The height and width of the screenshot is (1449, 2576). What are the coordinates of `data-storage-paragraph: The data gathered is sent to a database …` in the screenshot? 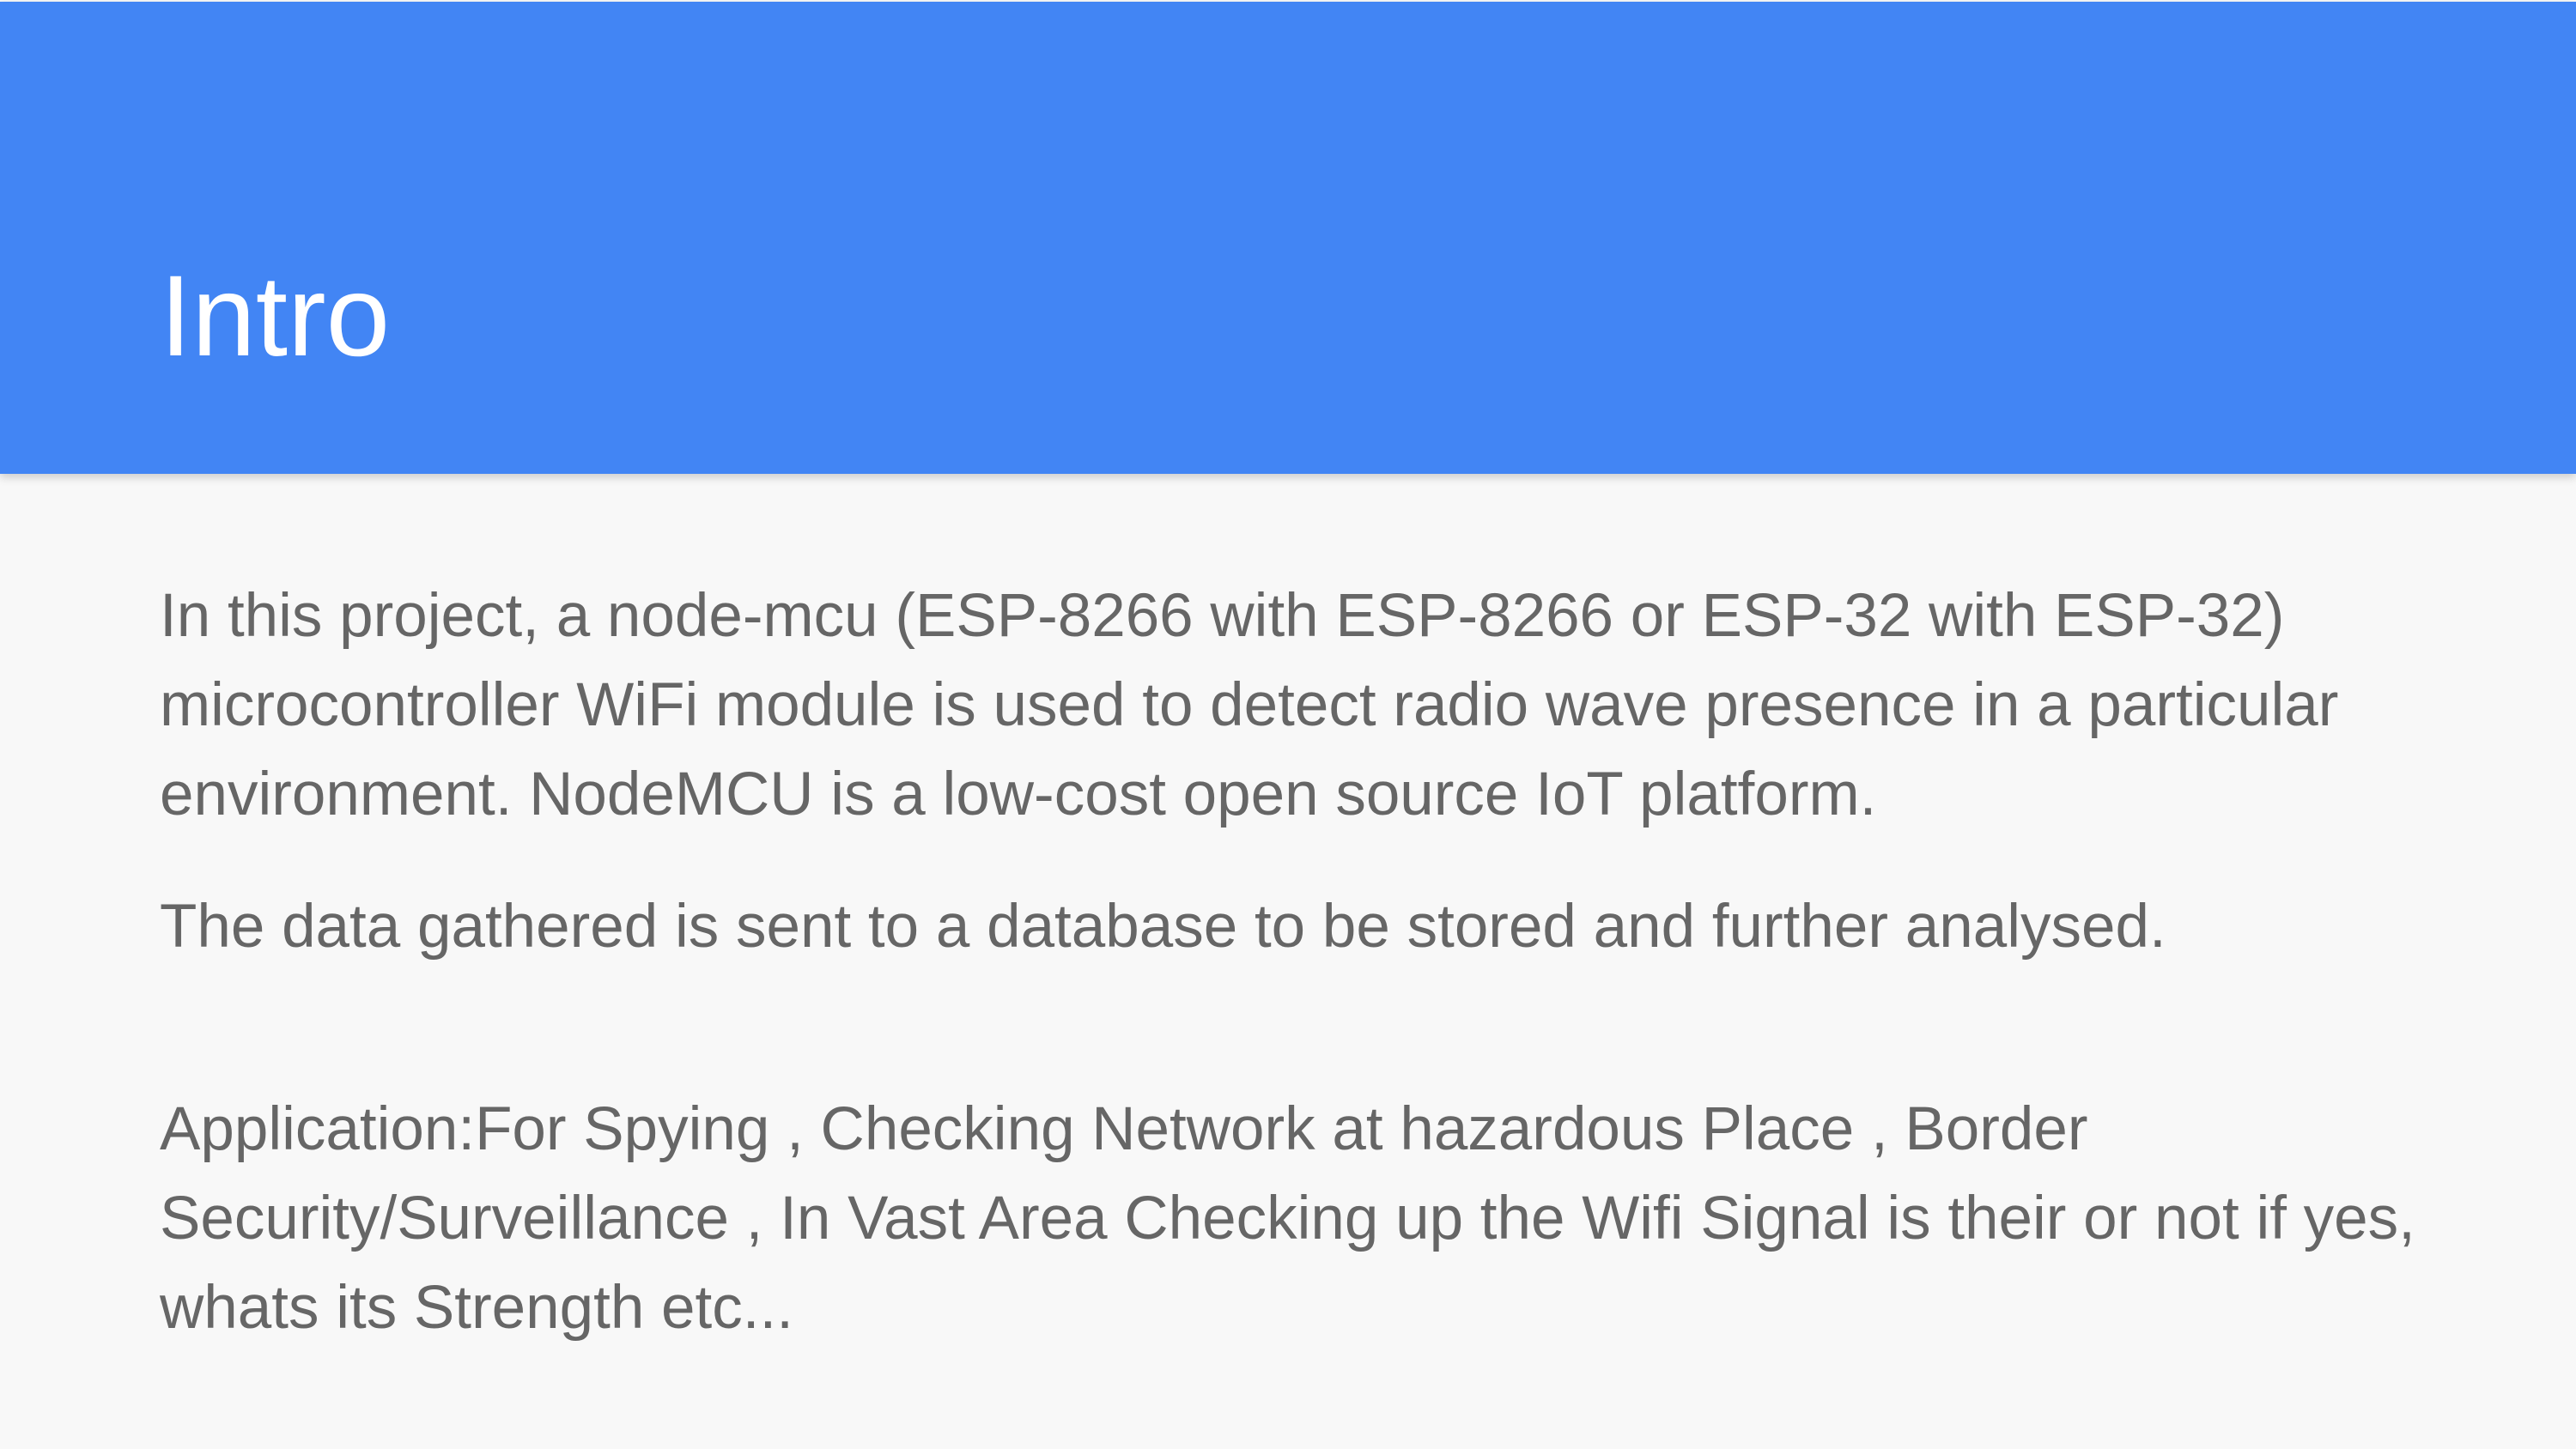 It's located at (1163, 927).